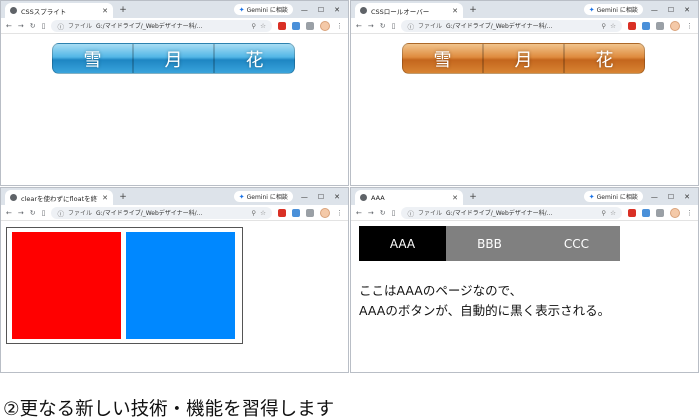 The height and width of the screenshot is (420, 700). Describe the element at coordinates (174, 9) in the screenshot. I see `title-bar: CSSスプライト ✕ + ✦ Gemini に相談 — ☐ ✕` at that location.